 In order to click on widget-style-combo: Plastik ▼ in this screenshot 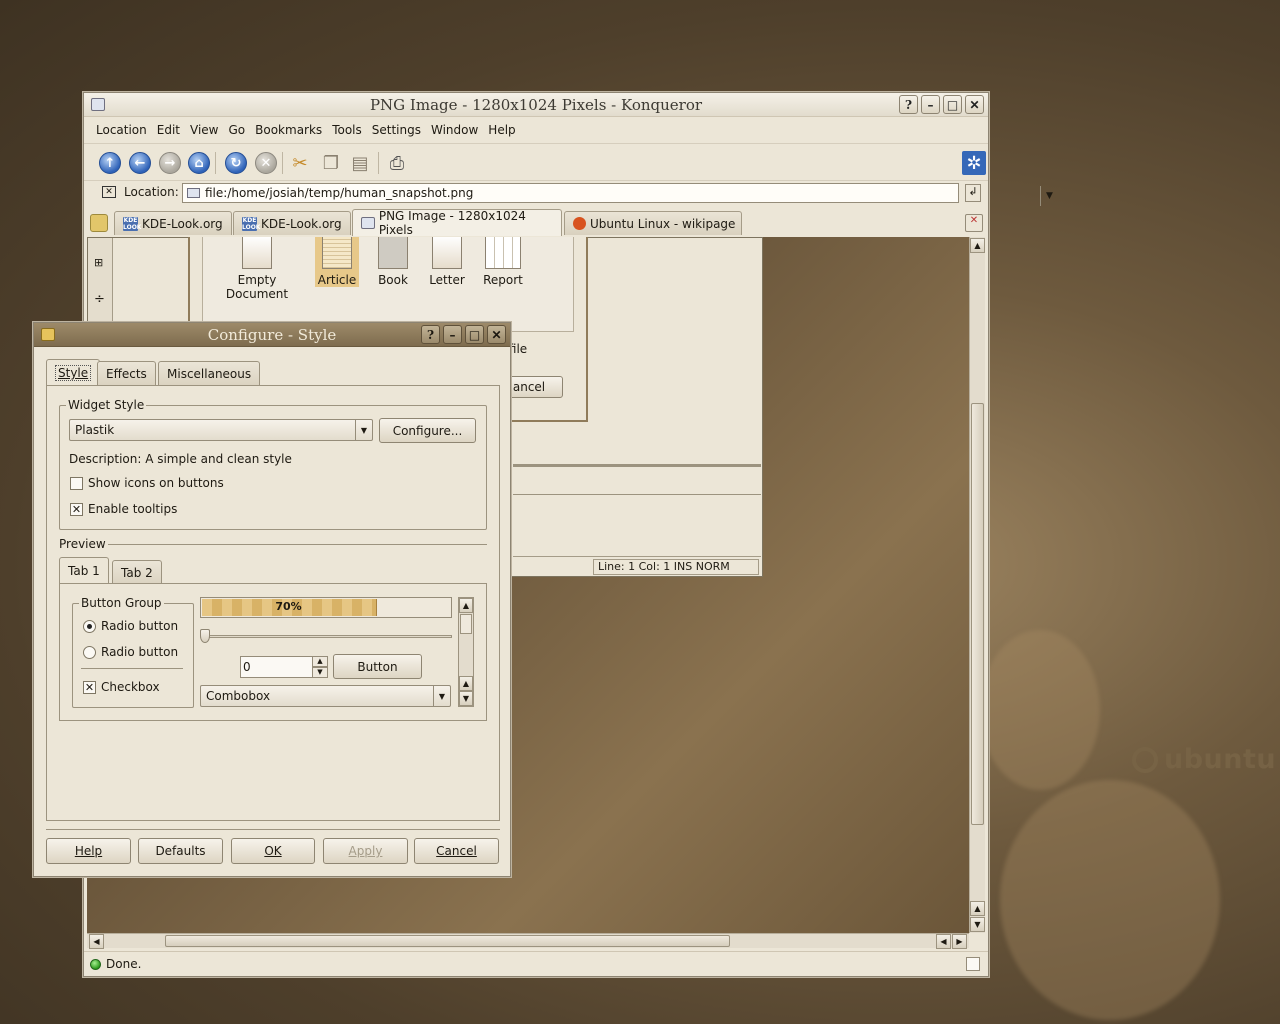, I will do `click(221, 430)`.